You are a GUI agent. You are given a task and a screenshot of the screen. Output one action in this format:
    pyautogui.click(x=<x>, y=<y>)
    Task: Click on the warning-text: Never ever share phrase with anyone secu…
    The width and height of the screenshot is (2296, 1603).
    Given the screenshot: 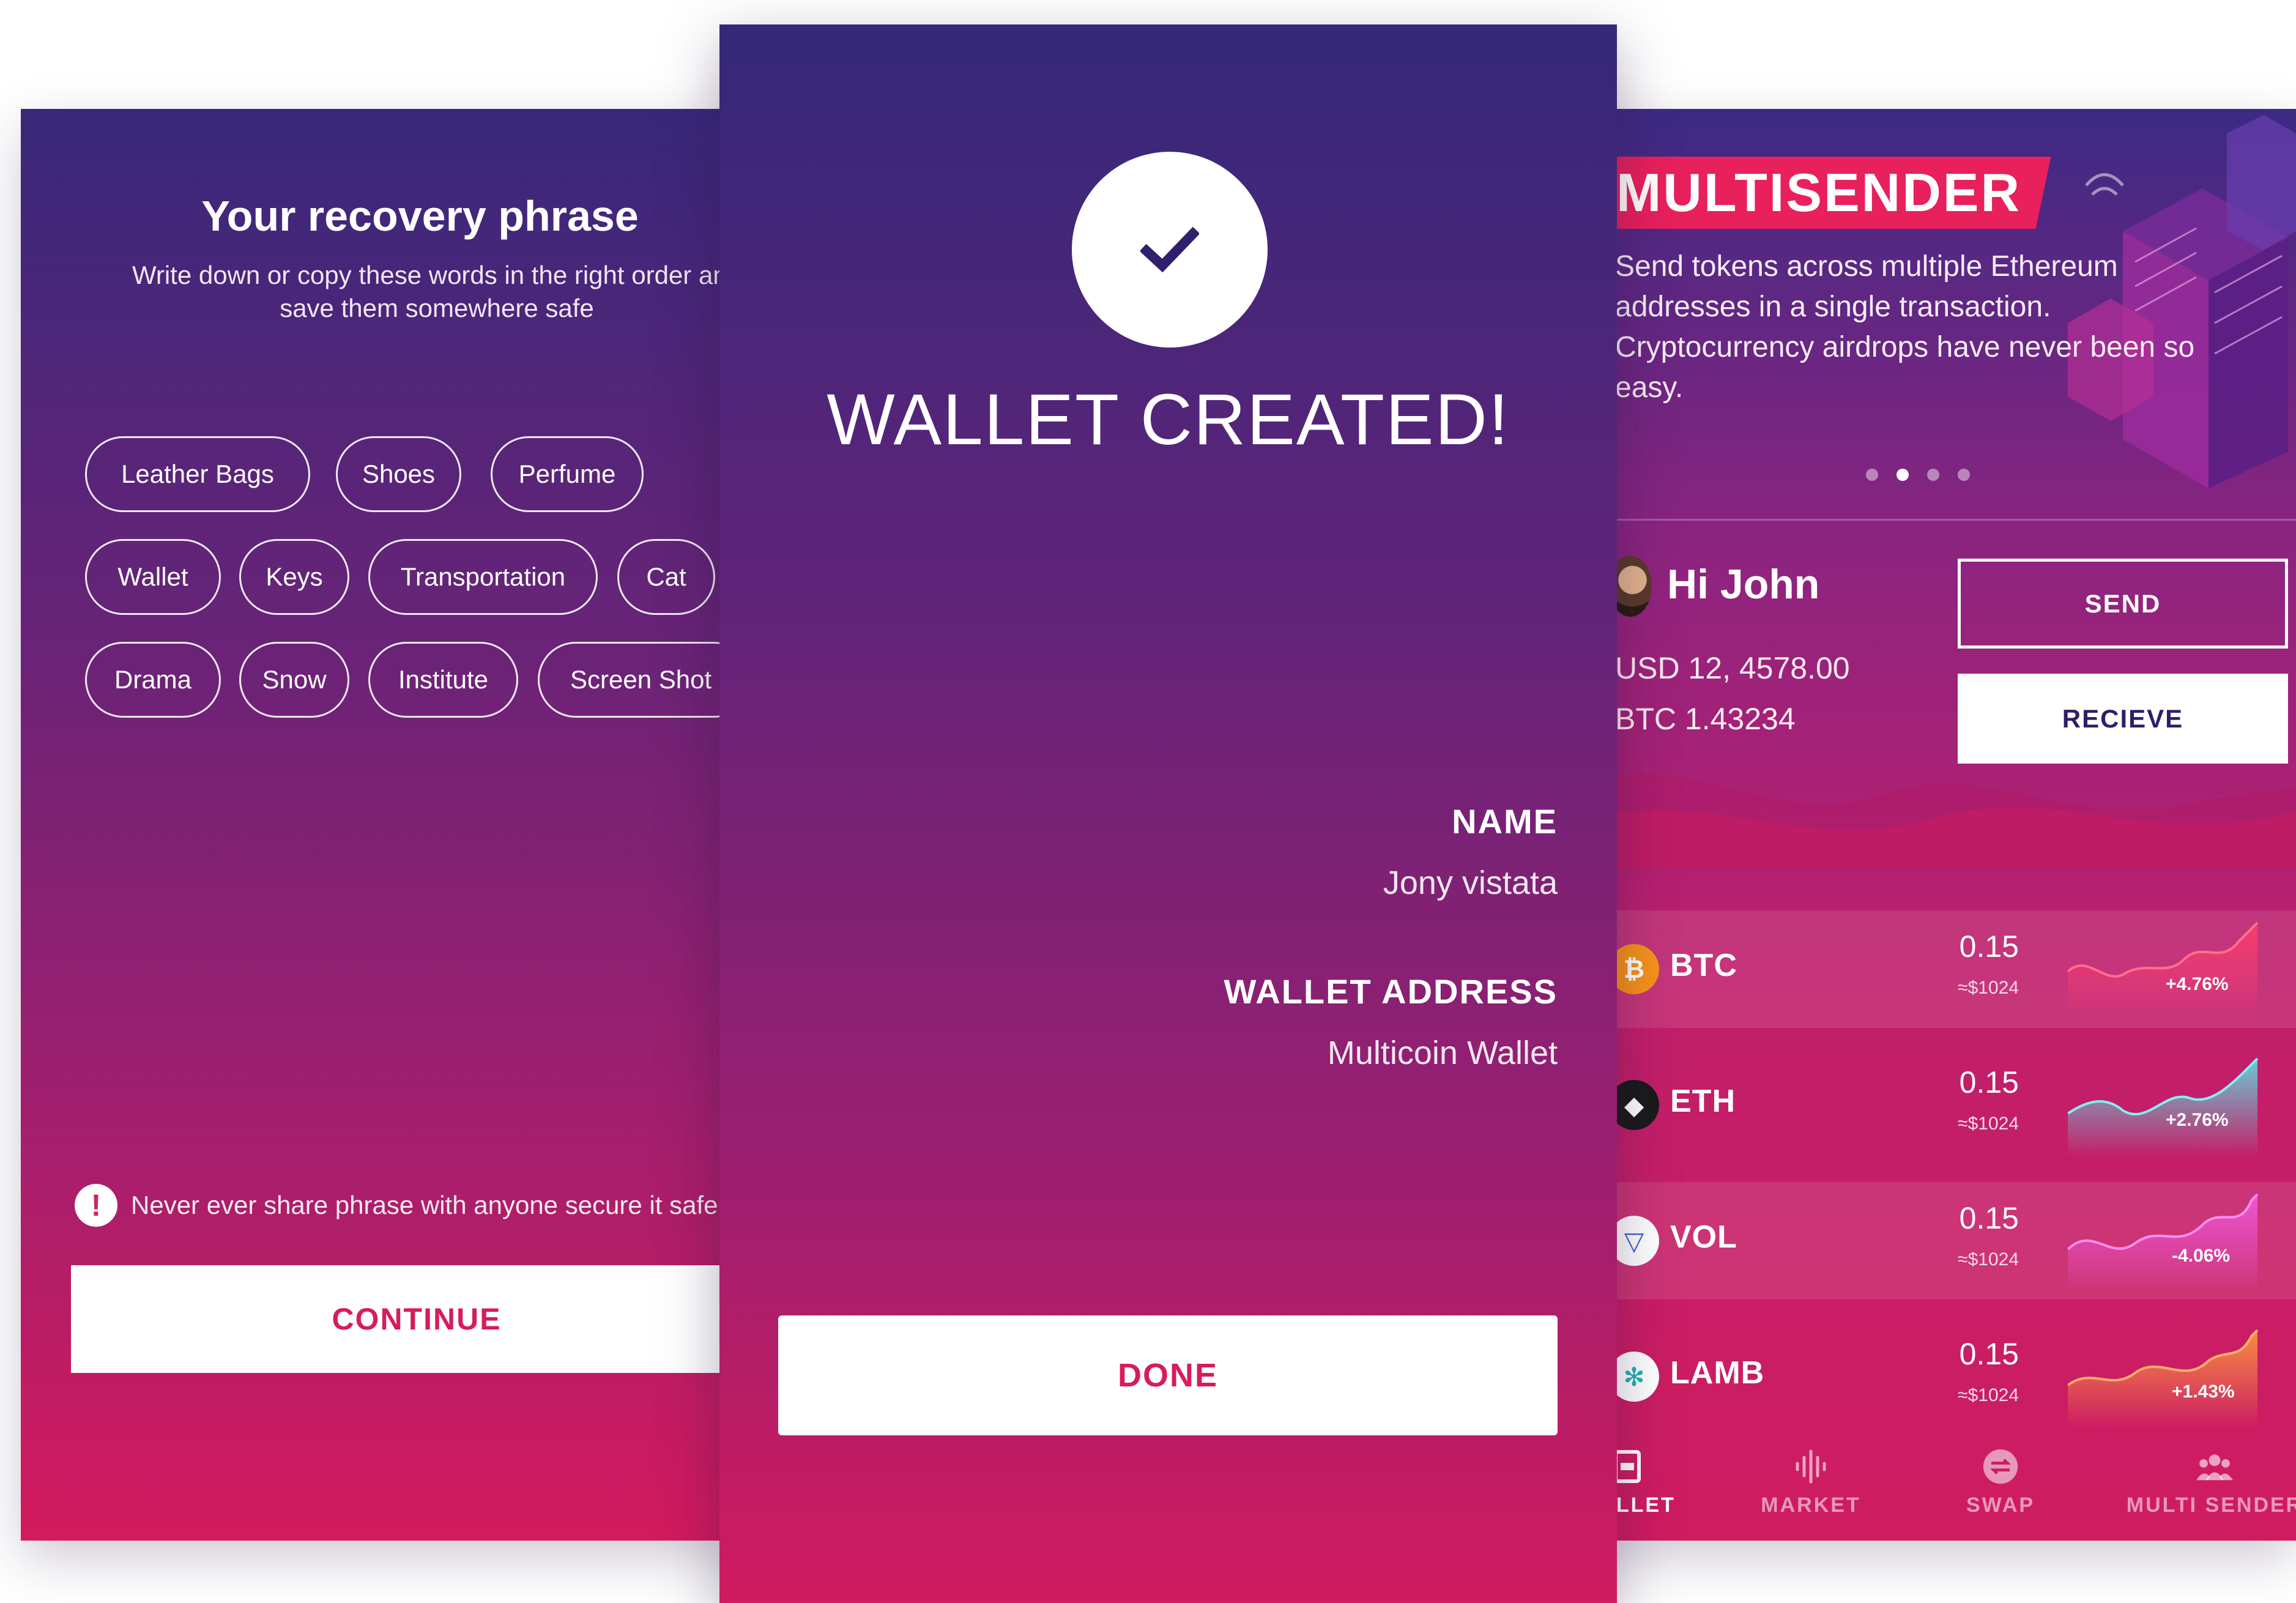 What is the action you would take?
    pyautogui.click(x=434, y=1205)
    